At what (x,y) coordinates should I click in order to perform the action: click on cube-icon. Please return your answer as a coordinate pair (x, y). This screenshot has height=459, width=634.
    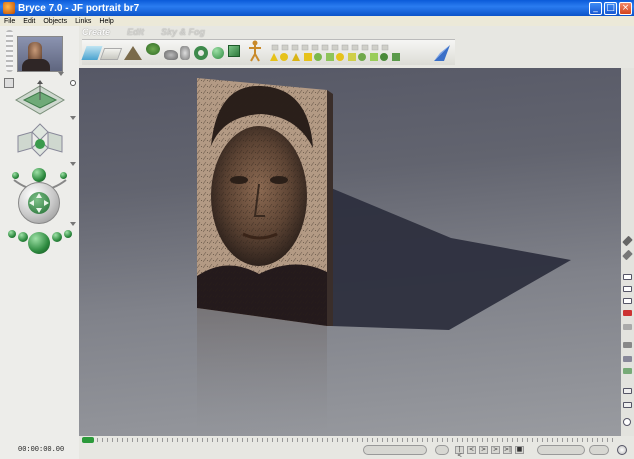
    Looking at the image, I should click on (234, 51).